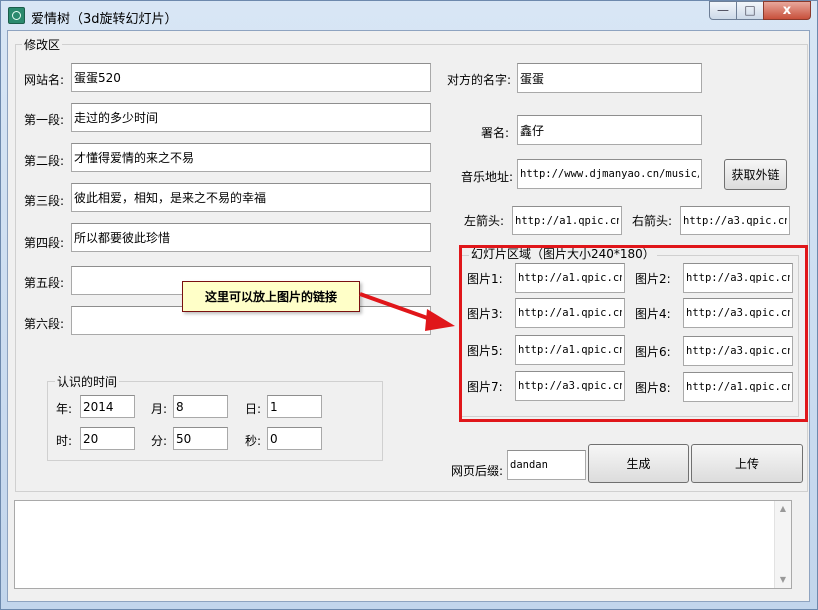 This screenshot has height=610, width=818. I want to click on partner-name-input: 蛋蛋, so click(609, 78).